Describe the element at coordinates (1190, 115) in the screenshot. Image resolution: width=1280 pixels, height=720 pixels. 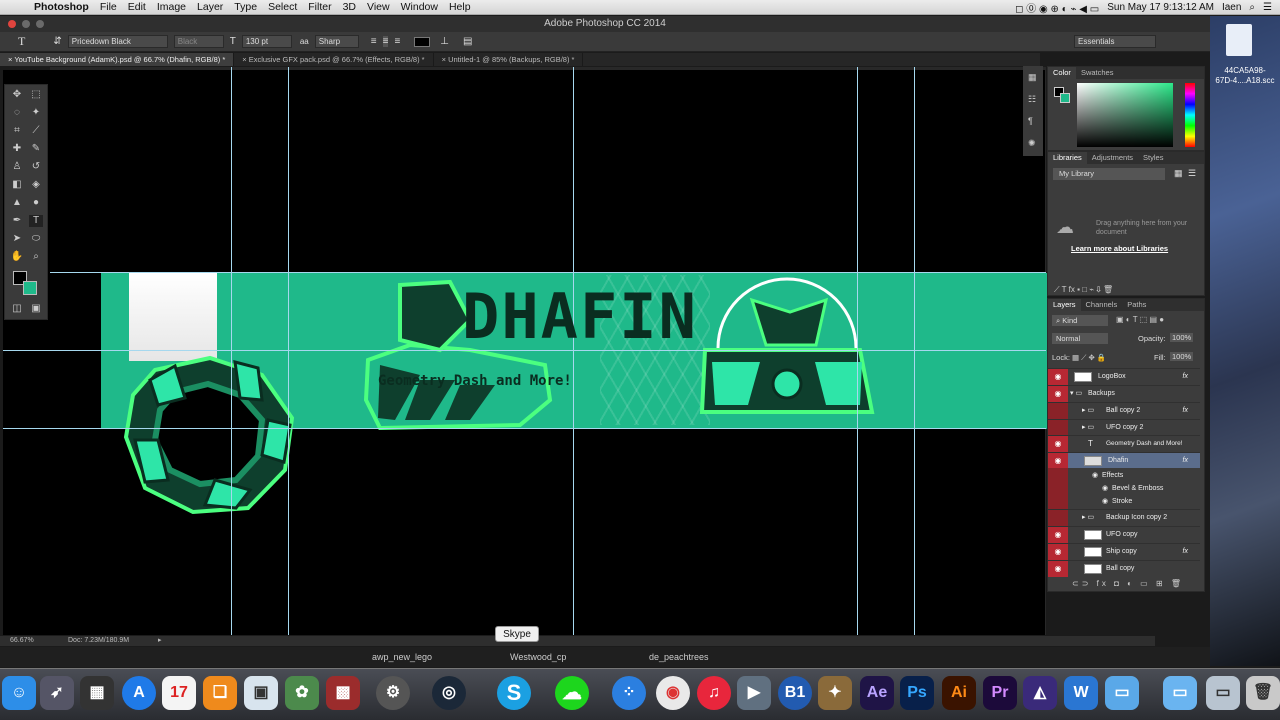
I see `hue-slider` at that location.